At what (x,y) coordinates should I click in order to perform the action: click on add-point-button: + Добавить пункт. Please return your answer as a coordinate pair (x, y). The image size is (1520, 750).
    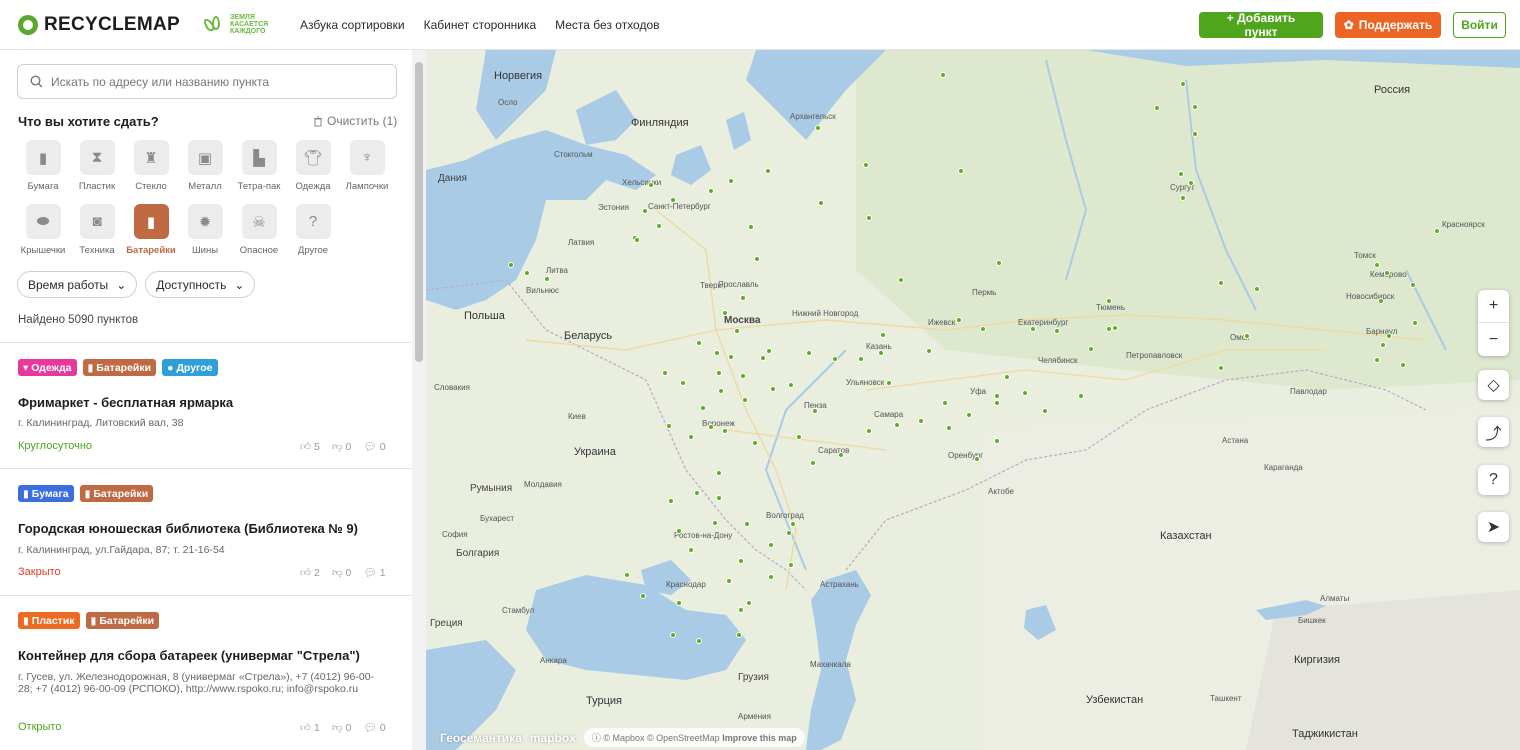
    Looking at the image, I should click on (1261, 25).